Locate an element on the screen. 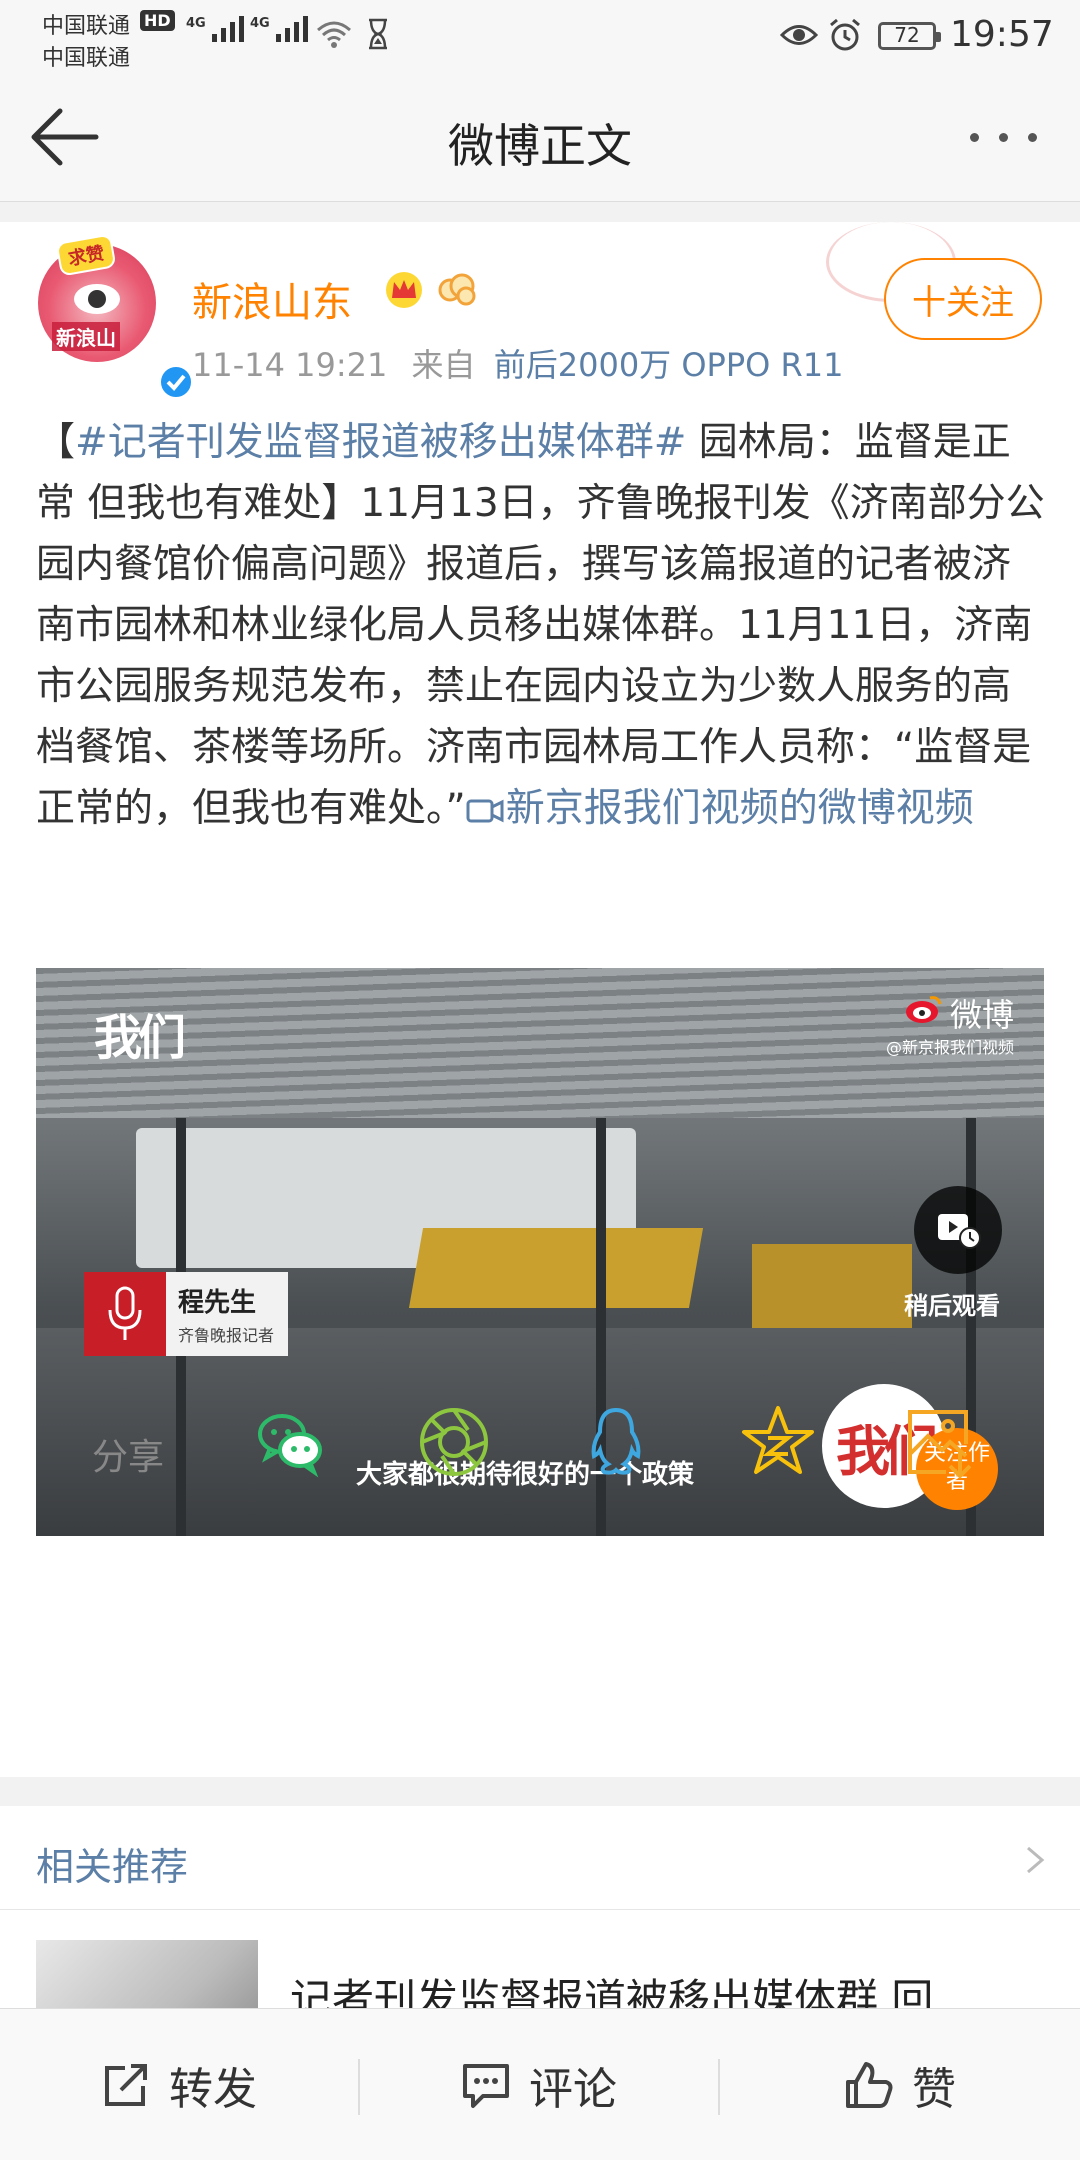 This screenshot has height=2160, width=1080. battery-icon: 72 is located at coordinates (909, 36).